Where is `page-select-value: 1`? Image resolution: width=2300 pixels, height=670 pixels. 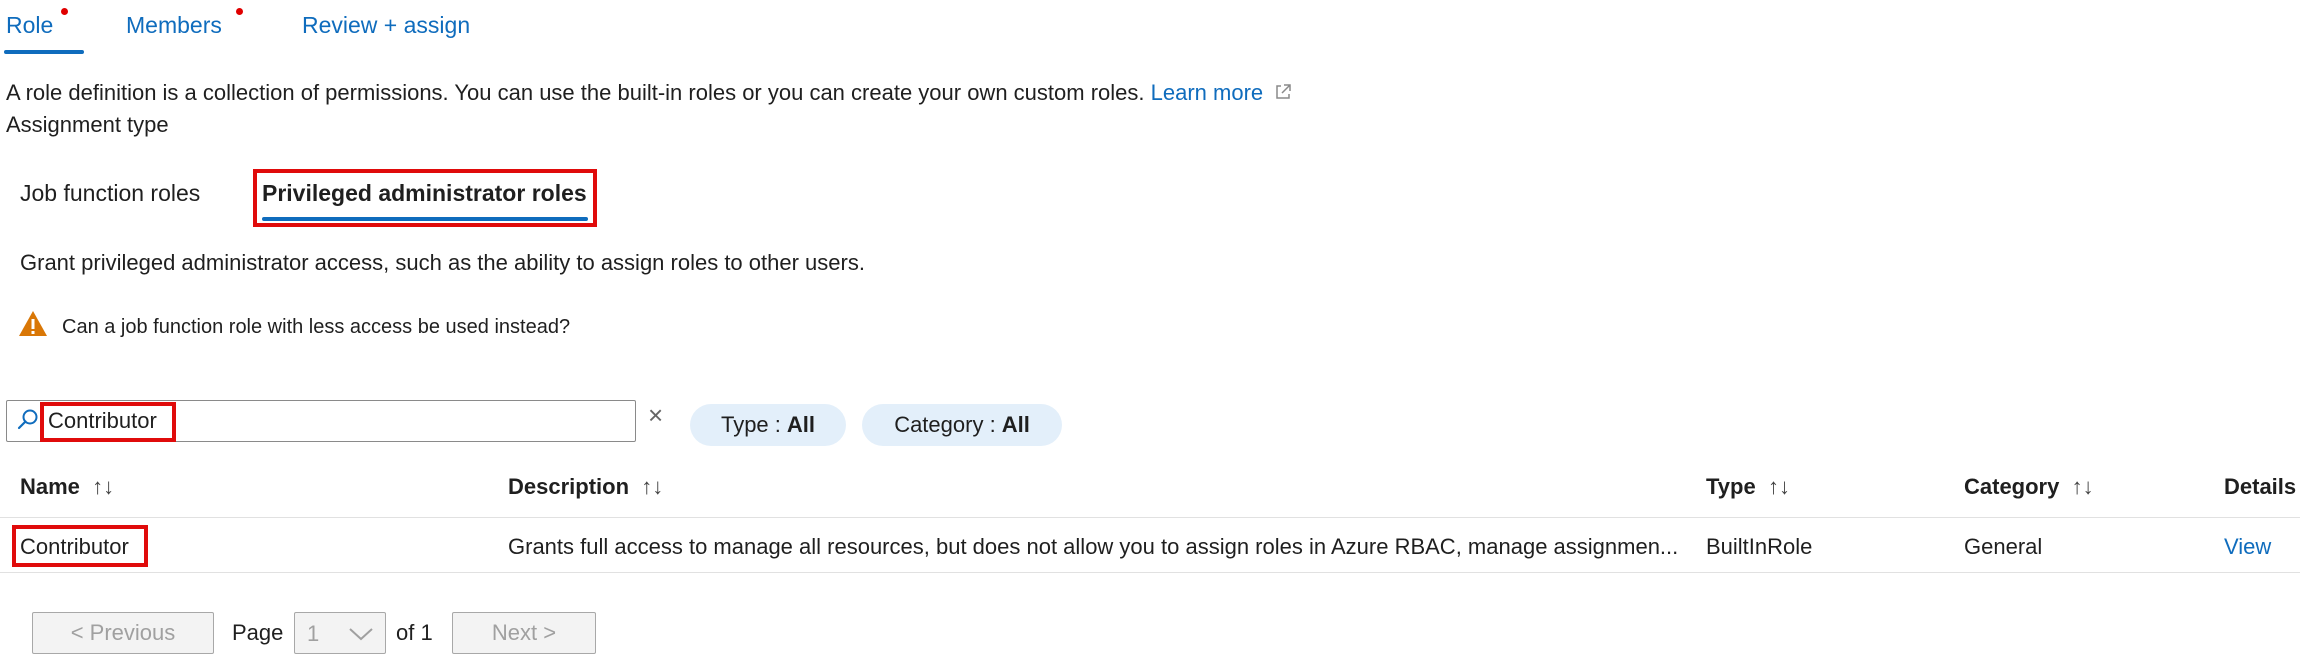
page-select-value: 1 is located at coordinates (313, 633).